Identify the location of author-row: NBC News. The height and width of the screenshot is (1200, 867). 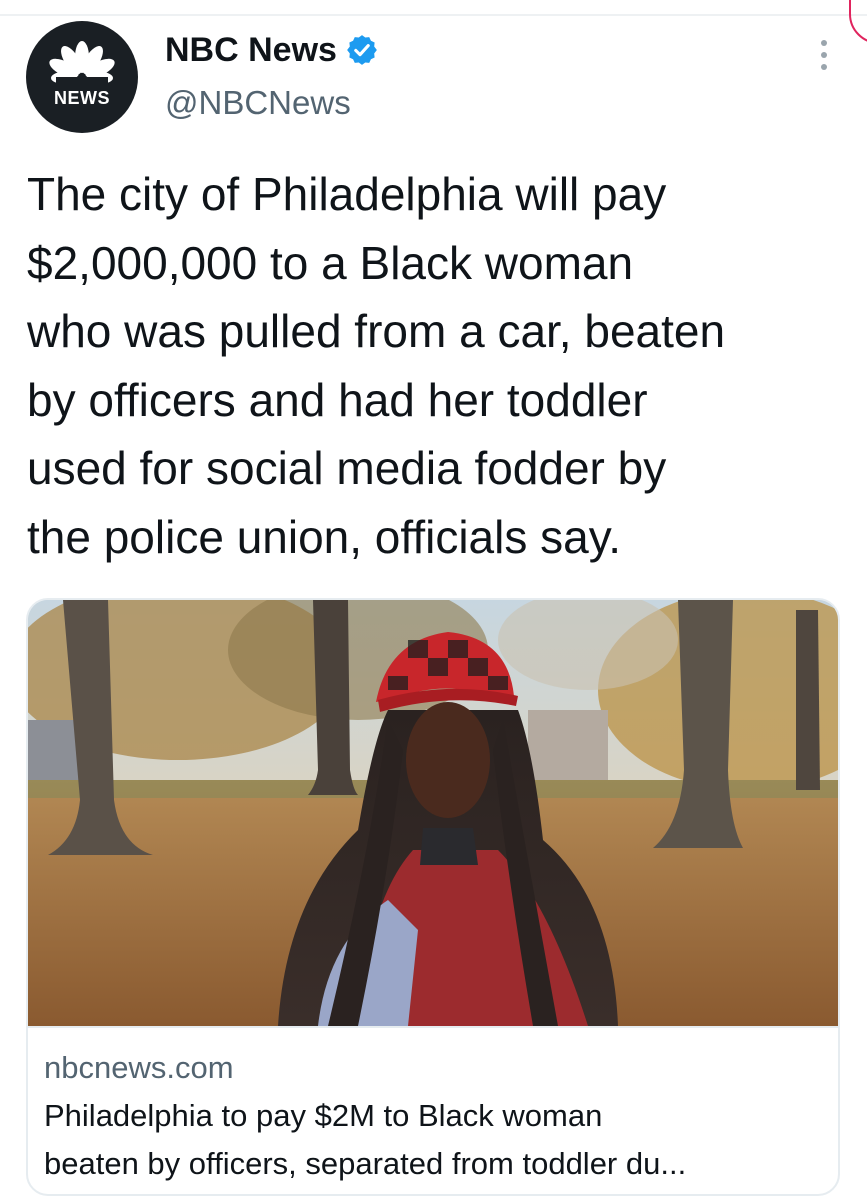
(272, 50).